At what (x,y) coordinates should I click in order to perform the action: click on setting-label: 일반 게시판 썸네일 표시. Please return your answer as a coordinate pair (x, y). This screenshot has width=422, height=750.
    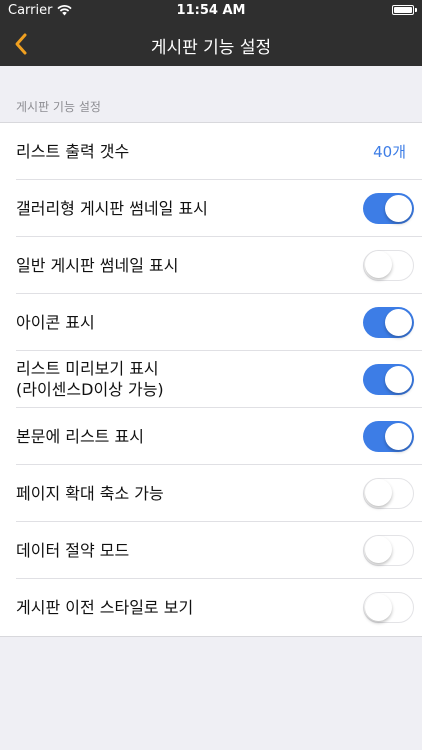
    Looking at the image, I should click on (97, 265).